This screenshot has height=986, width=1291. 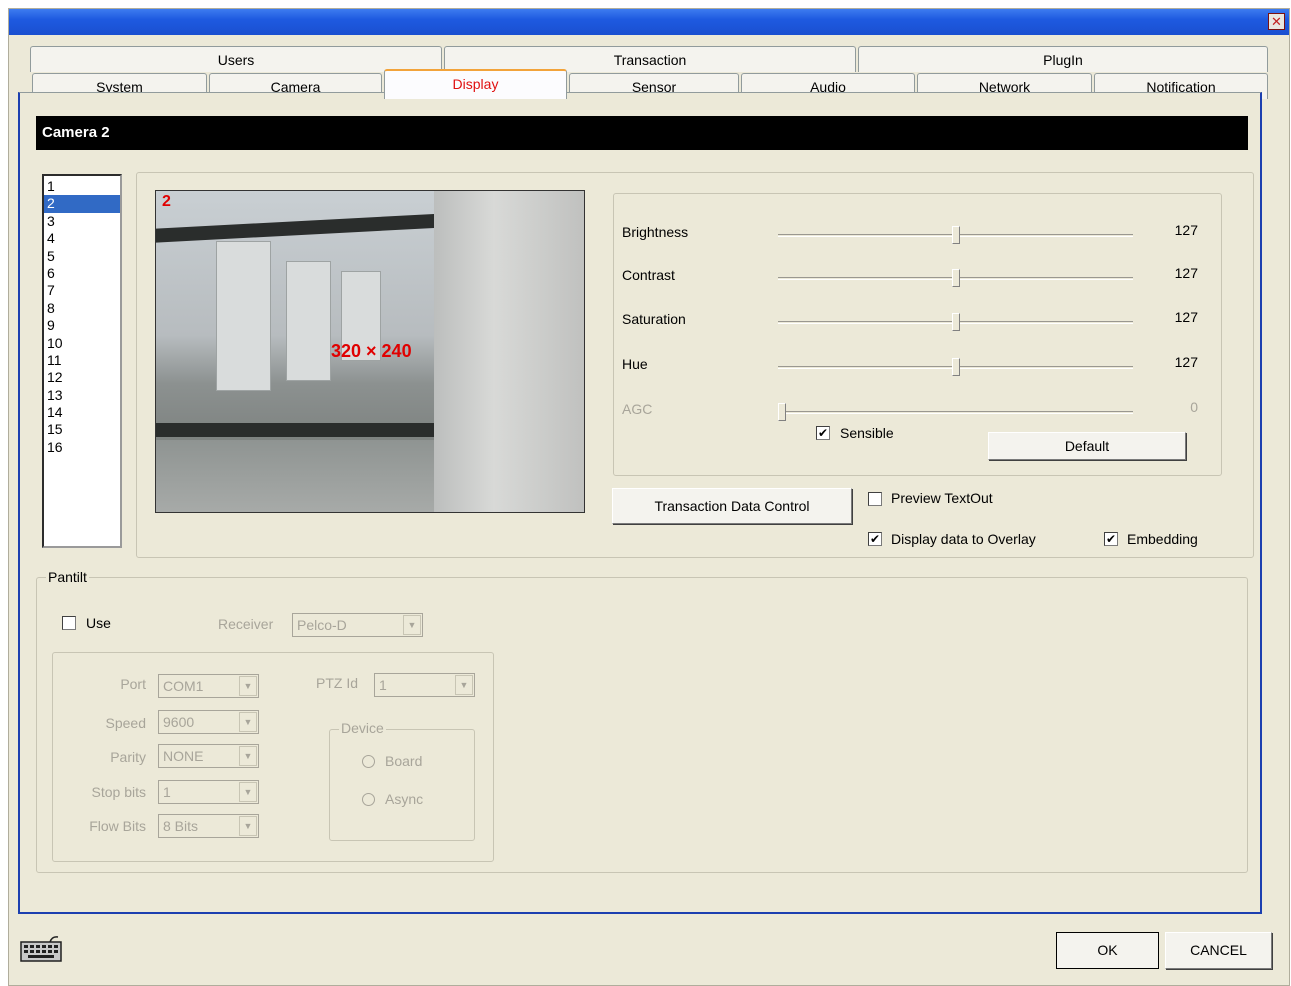 What do you see at coordinates (82, 221) in the screenshot?
I see `camera-list-item: 3` at bounding box center [82, 221].